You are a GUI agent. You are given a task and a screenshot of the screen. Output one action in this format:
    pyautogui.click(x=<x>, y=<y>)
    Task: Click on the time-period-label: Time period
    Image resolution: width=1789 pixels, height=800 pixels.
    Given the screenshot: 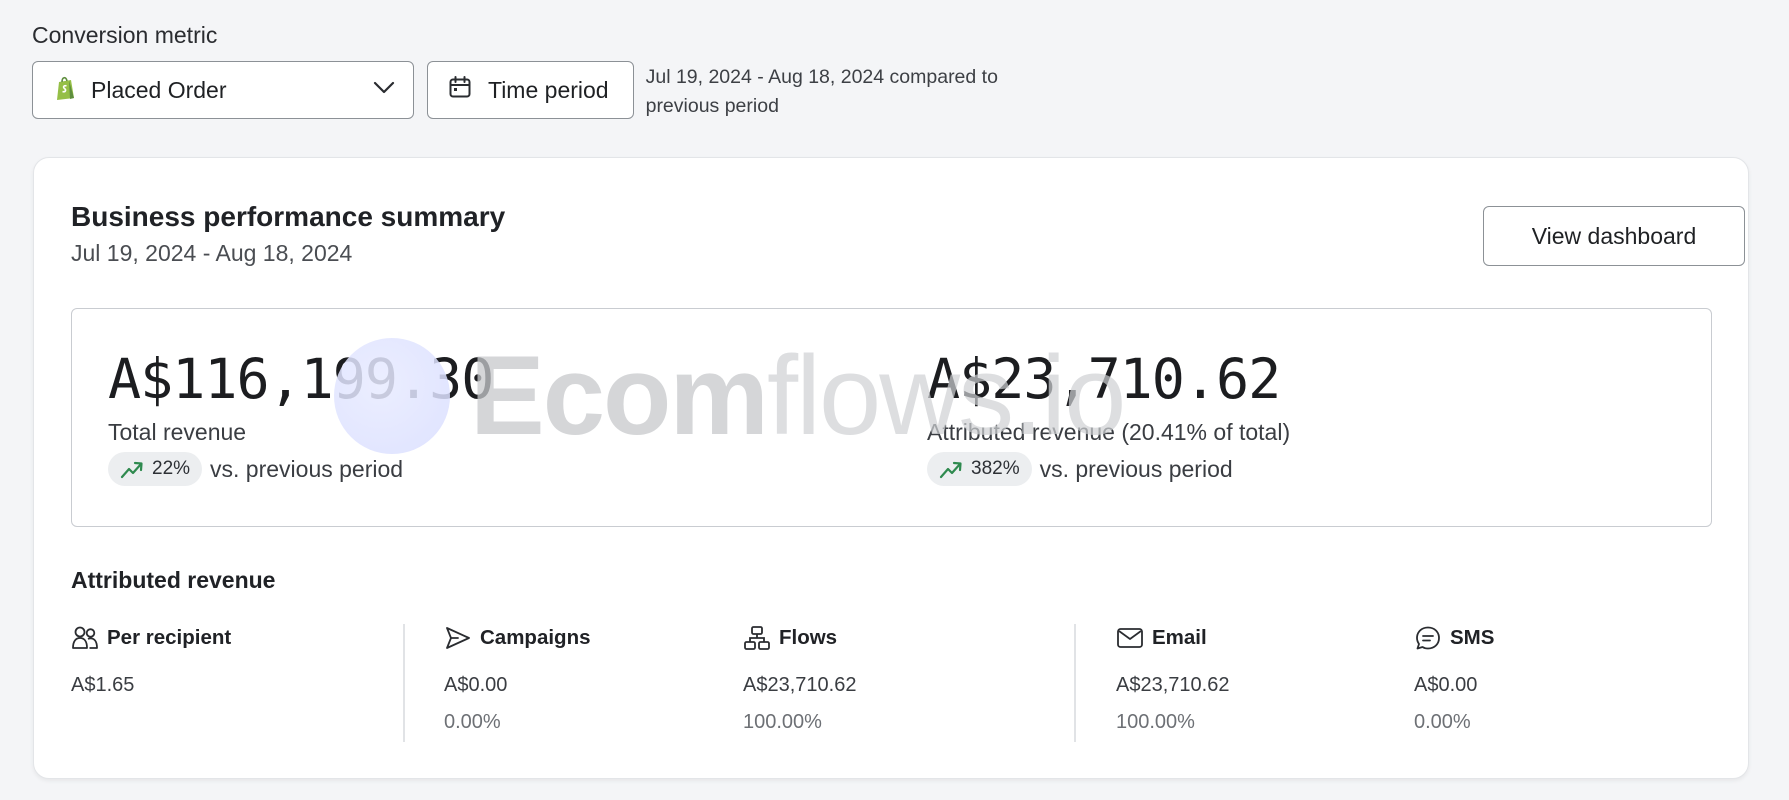 What is the action you would take?
    pyautogui.click(x=548, y=89)
    